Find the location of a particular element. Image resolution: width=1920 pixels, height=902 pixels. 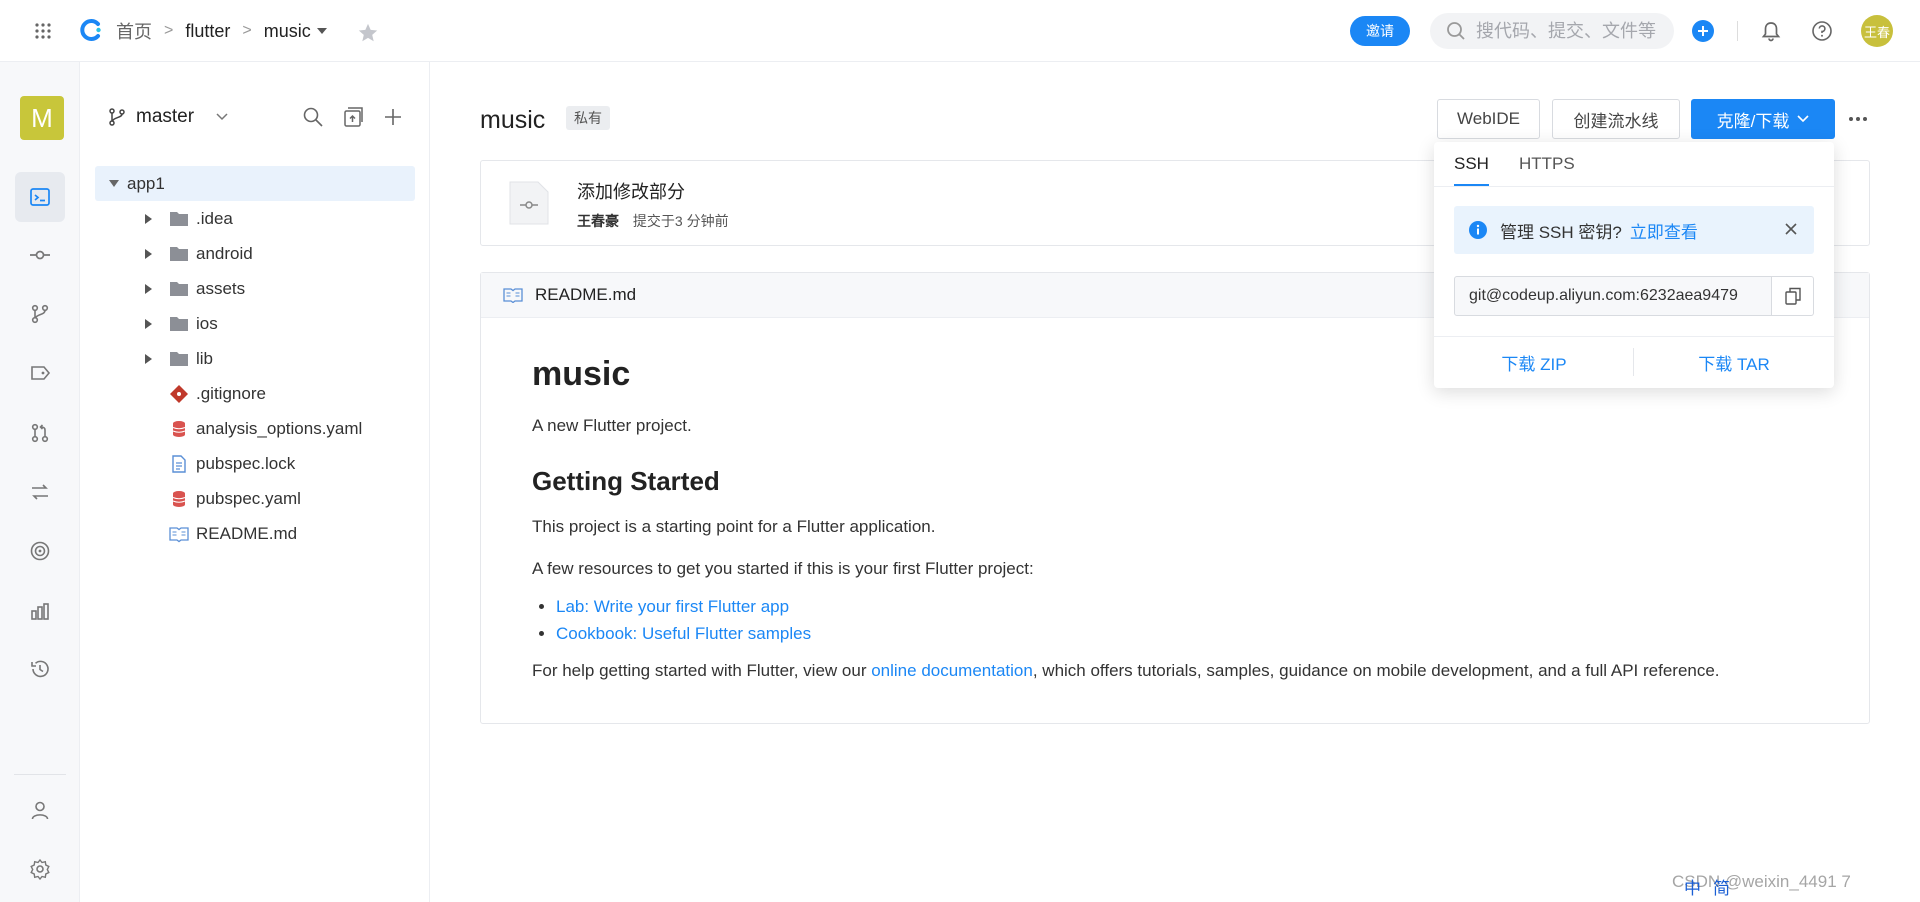

yaml-file-icon is located at coordinates (179, 498).